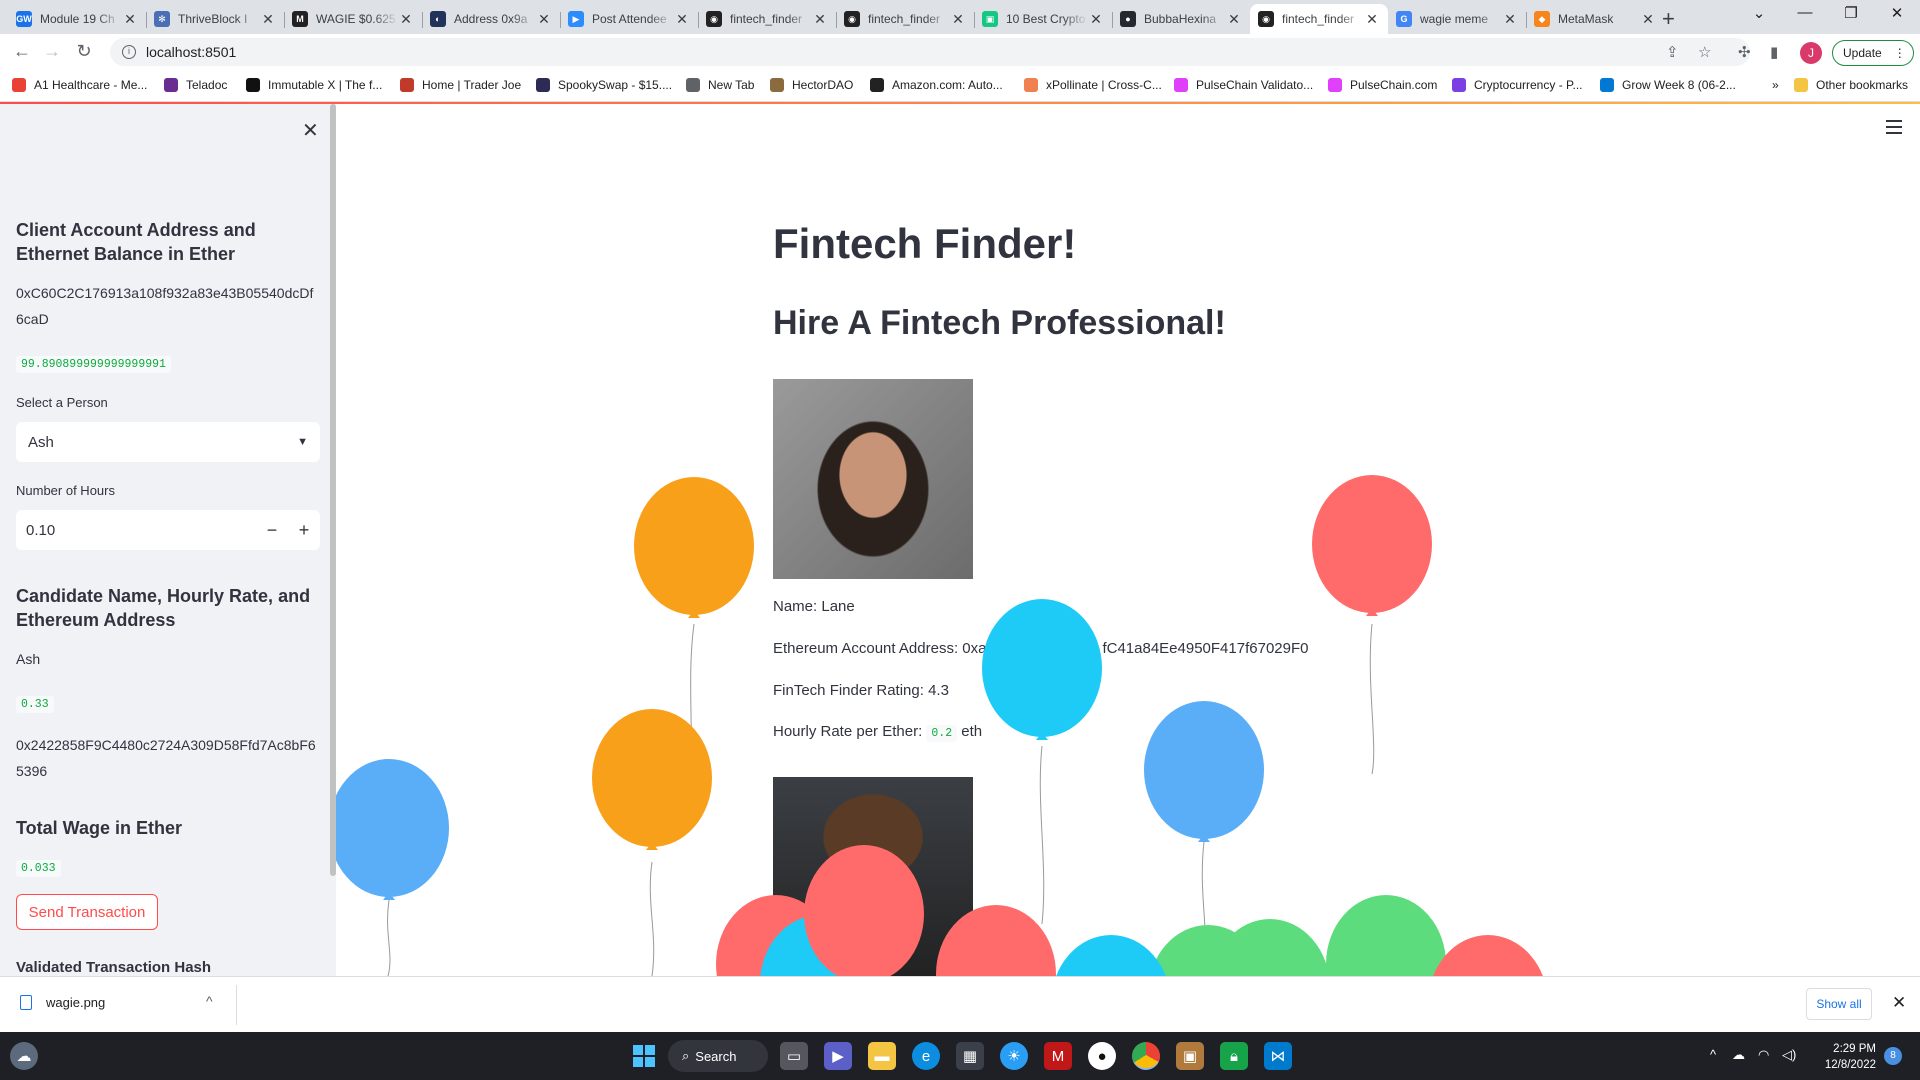 The width and height of the screenshot is (1920, 1080). Describe the element at coordinates (460, 85) in the screenshot. I see `bookmark-item: Home | Trader Joe` at that location.